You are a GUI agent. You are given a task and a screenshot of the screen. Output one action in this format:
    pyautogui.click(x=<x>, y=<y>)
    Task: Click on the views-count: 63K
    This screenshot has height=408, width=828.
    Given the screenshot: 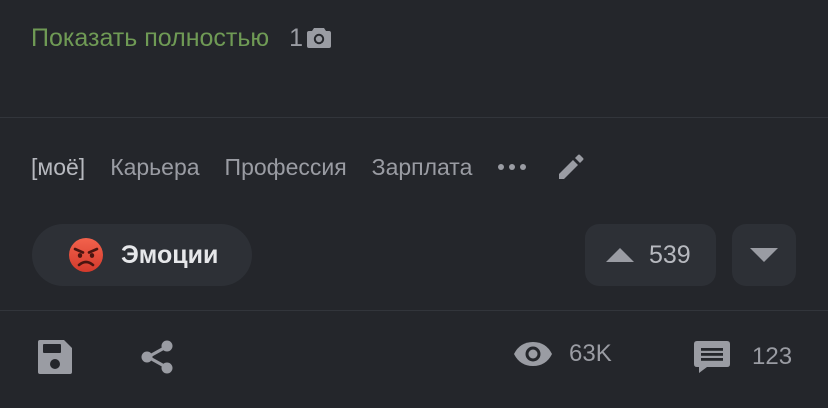 What is the action you would take?
    pyautogui.click(x=590, y=353)
    